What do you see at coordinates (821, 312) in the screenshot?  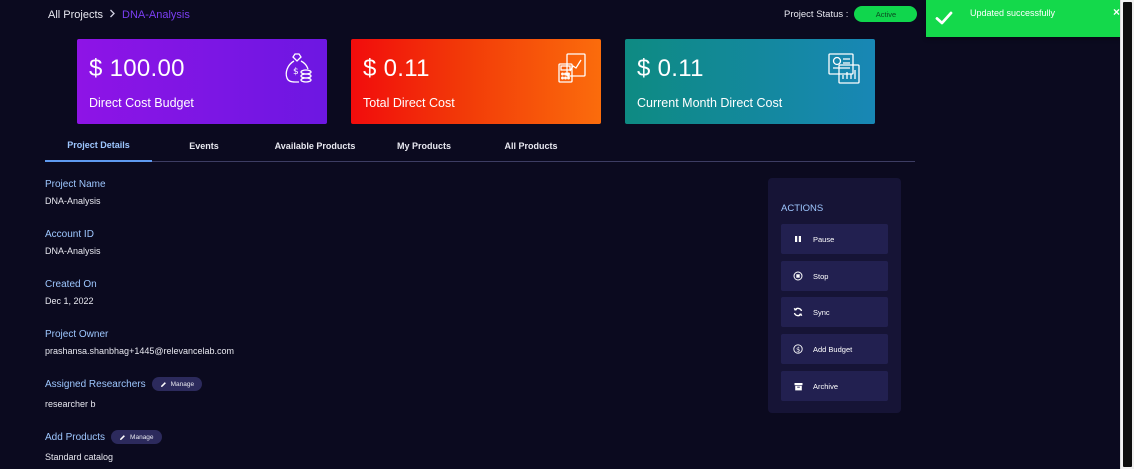 I see `sync-label: Sync` at bounding box center [821, 312].